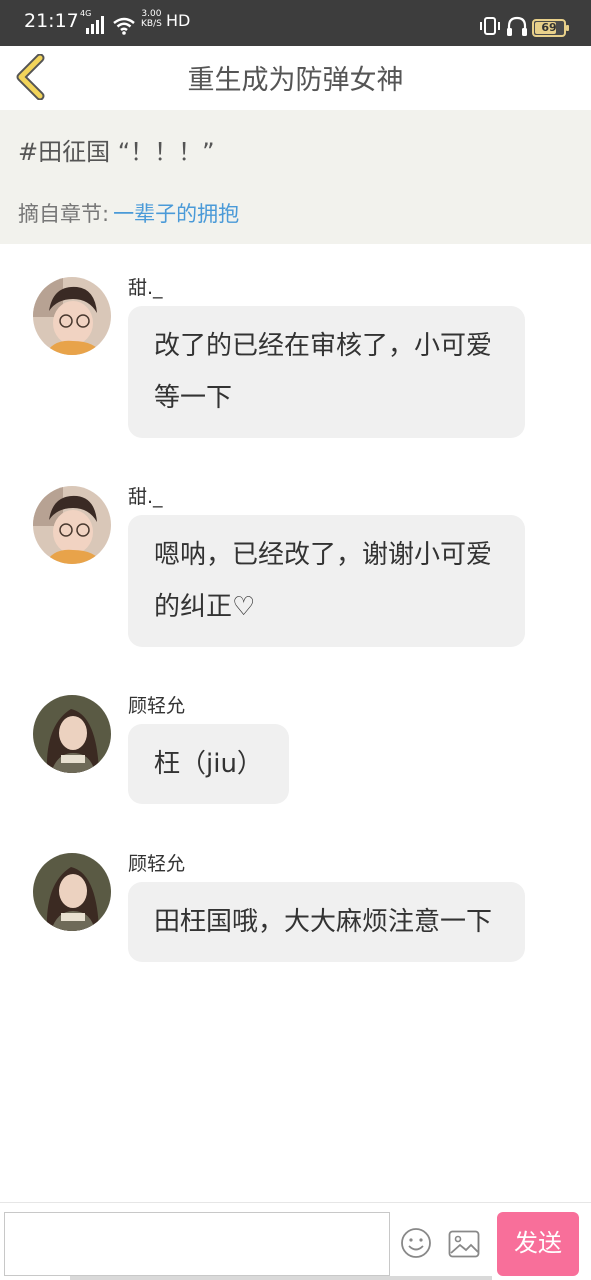  What do you see at coordinates (64, 214) in the screenshot?
I see `chapter-label: 摘自章节:` at bounding box center [64, 214].